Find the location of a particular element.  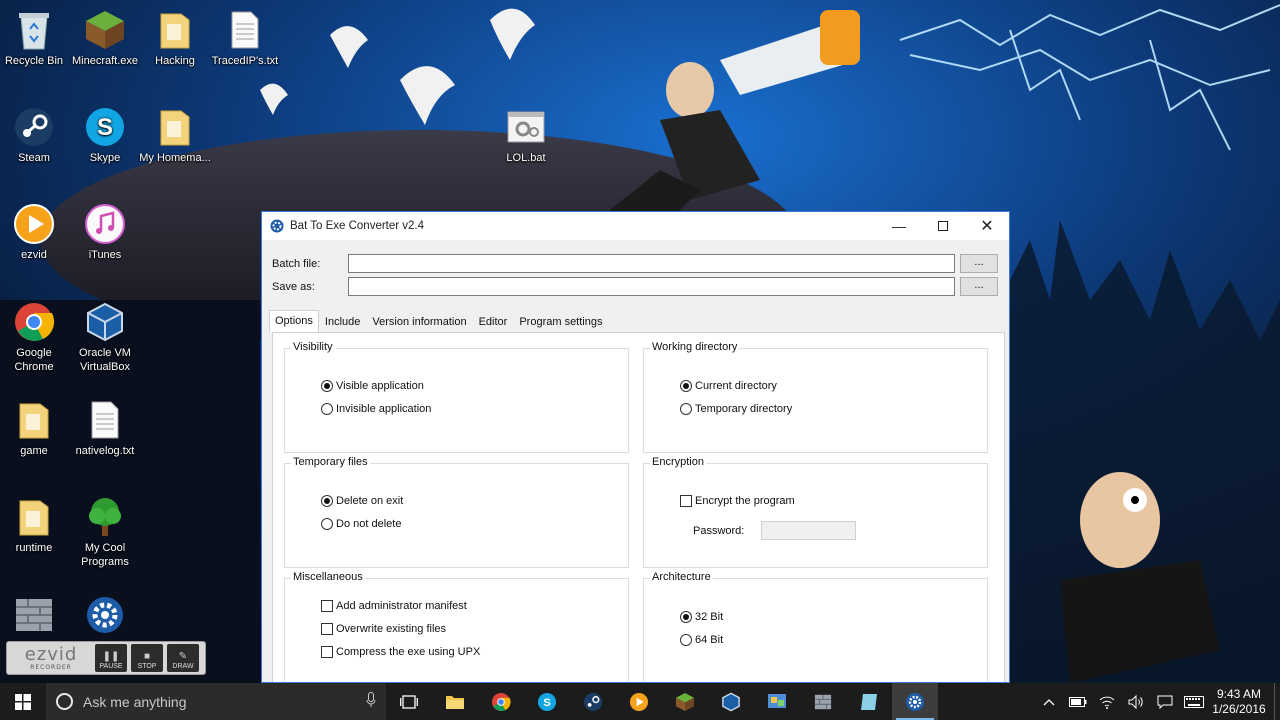

desktop-icon-steam: Steam is located at coordinates (35, 135).